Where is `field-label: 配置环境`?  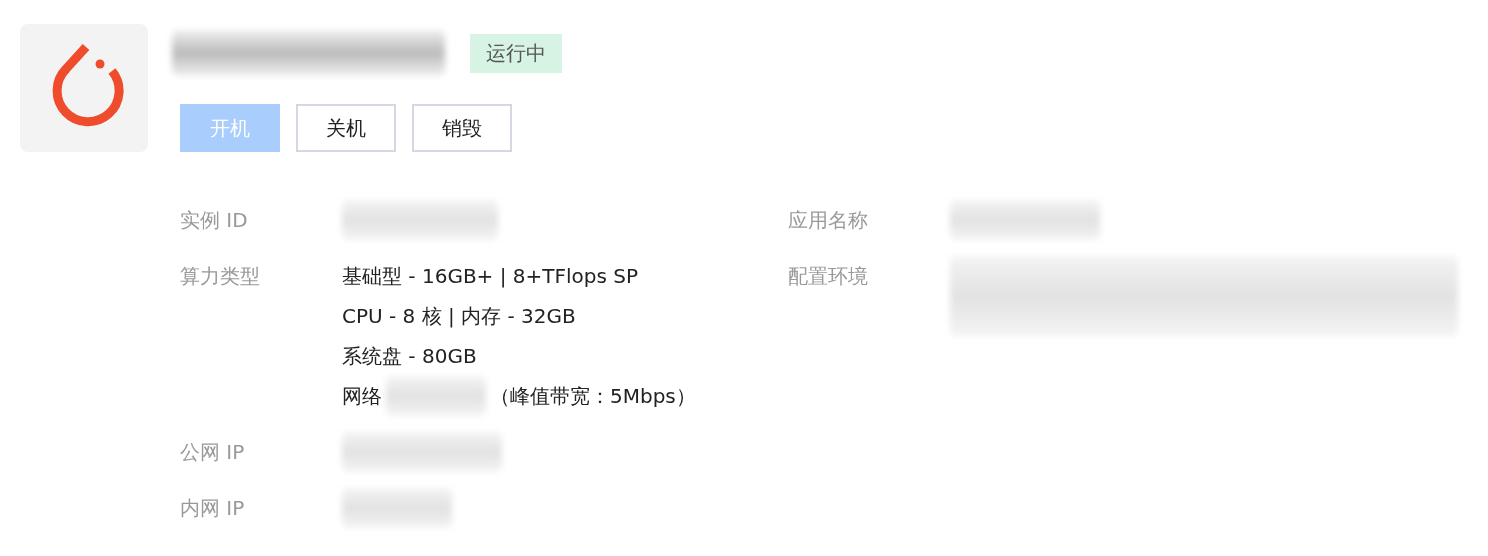
field-label: 配置环境 is located at coordinates (828, 276).